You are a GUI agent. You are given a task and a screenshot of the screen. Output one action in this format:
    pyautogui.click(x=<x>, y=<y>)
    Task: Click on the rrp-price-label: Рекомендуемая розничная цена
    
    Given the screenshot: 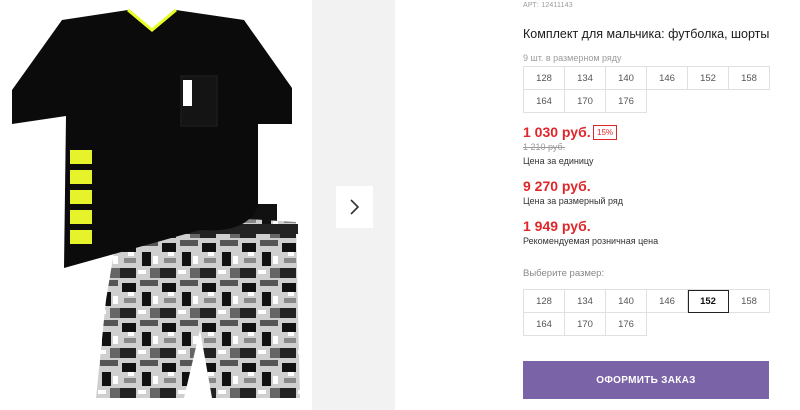 What is the action you would take?
    pyautogui.click(x=591, y=241)
    